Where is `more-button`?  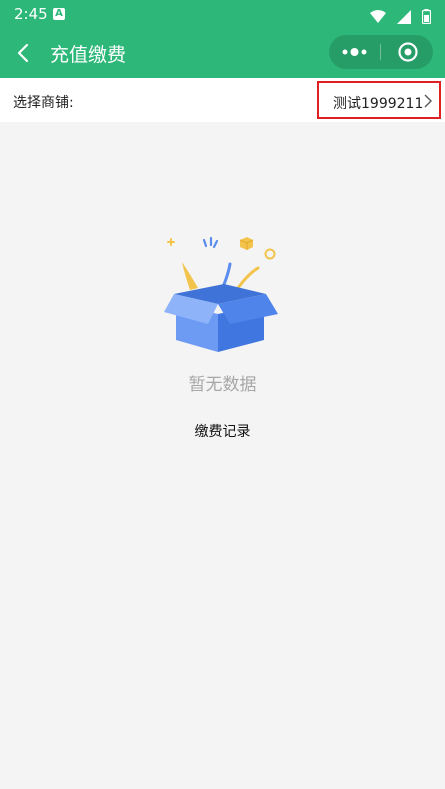 more-button is located at coordinates (354, 52).